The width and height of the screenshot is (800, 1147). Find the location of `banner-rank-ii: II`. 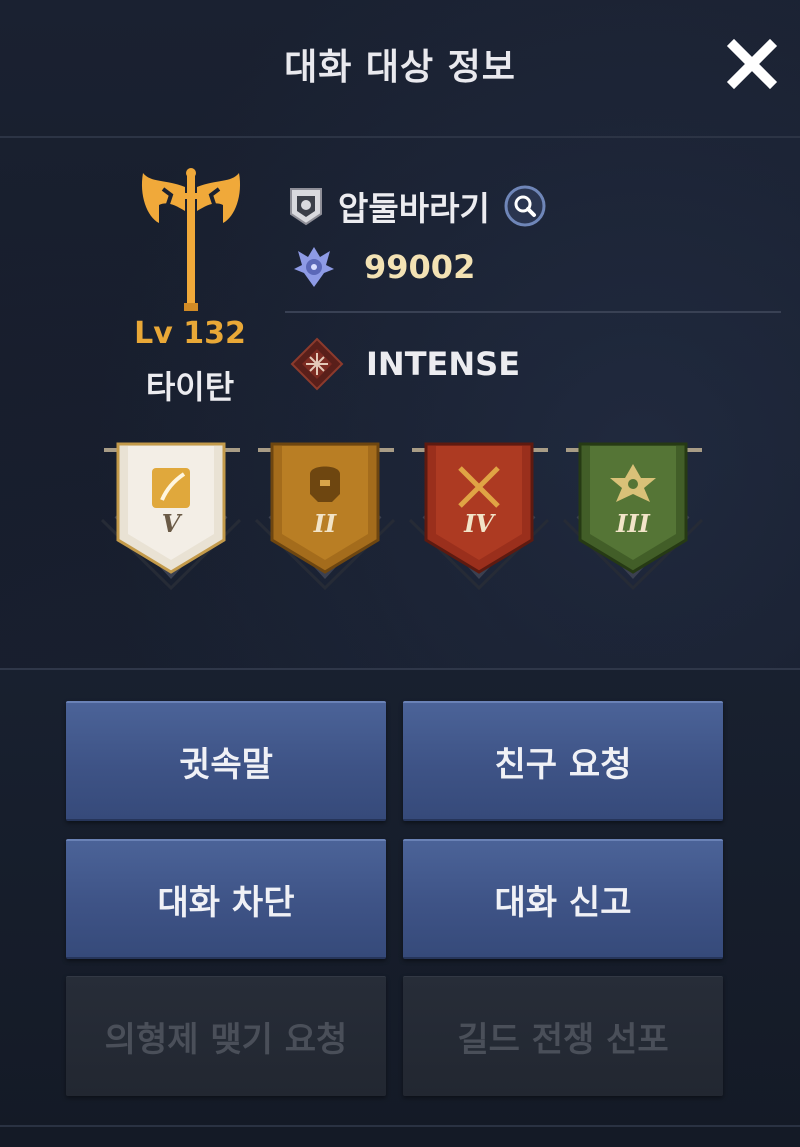

banner-rank-ii: II is located at coordinates (325, 516).